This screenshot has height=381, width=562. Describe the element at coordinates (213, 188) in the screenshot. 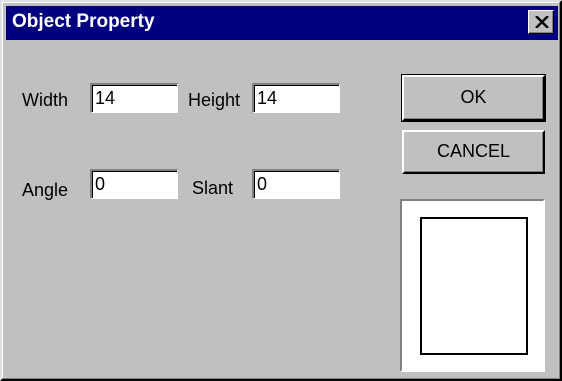

I see `slant-label: Slant` at that location.